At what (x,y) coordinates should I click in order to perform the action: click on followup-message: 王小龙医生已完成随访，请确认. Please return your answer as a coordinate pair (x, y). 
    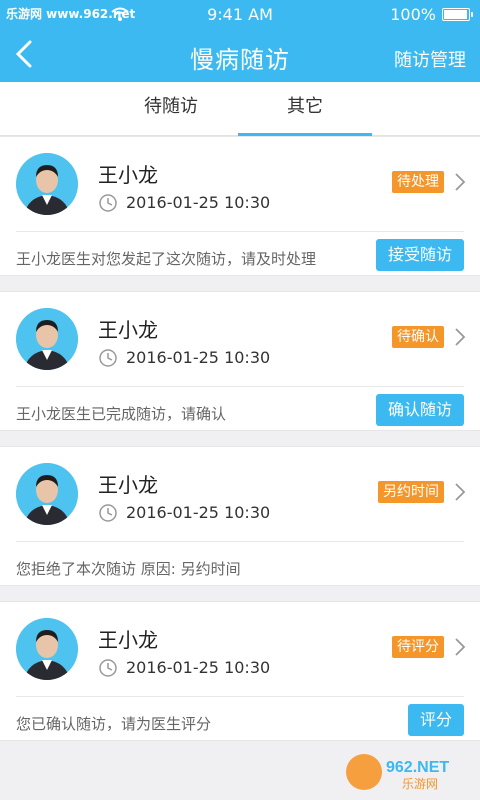
    Looking at the image, I should click on (121, 414).